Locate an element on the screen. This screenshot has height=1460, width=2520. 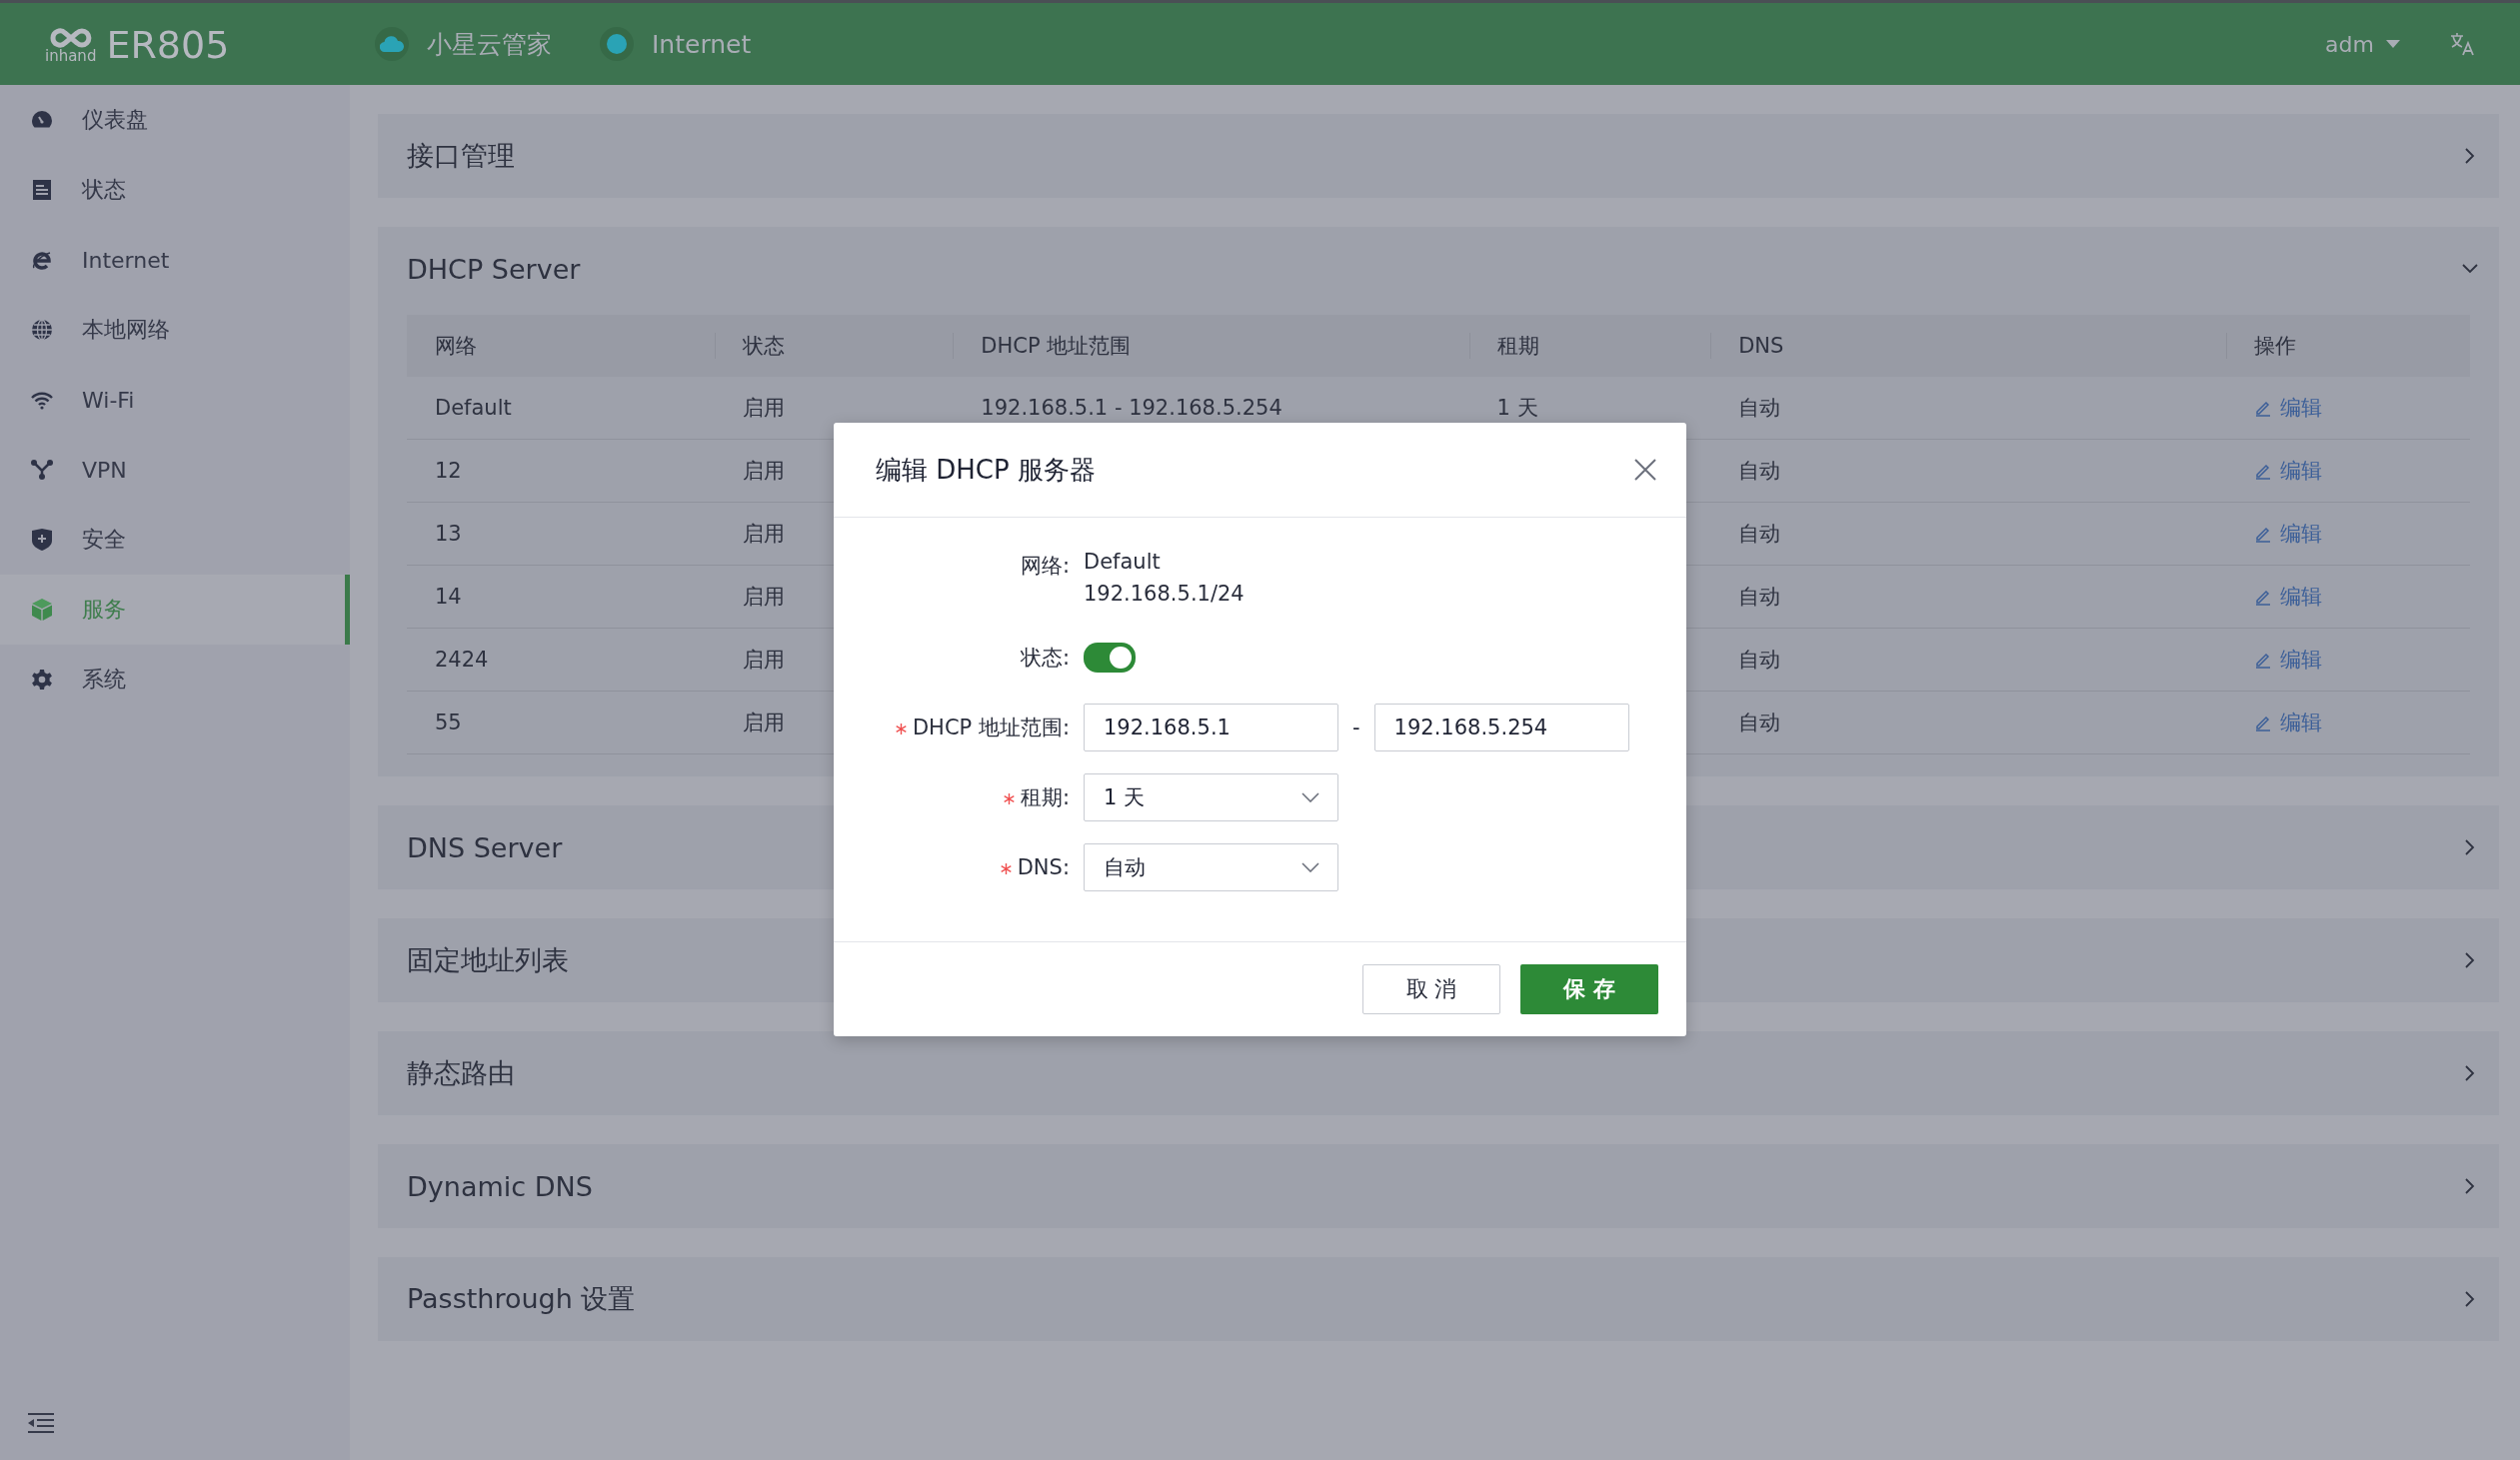
browser-e-icon is located at coordinates (42, 260).